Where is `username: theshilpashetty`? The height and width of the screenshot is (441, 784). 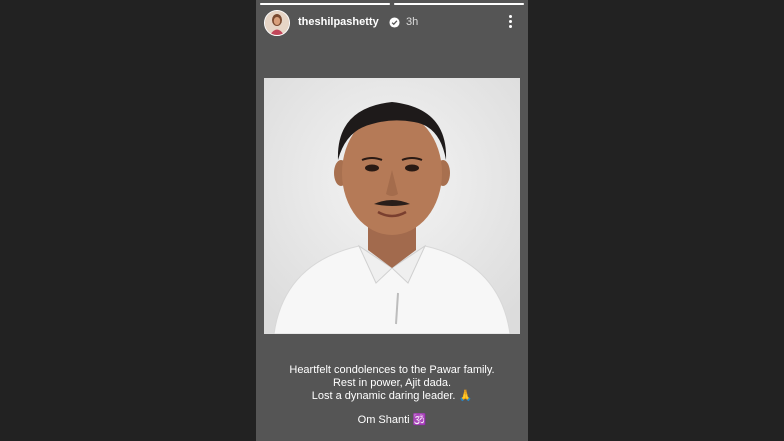
username: theshilpashetty is located at coordinates (338, 22).